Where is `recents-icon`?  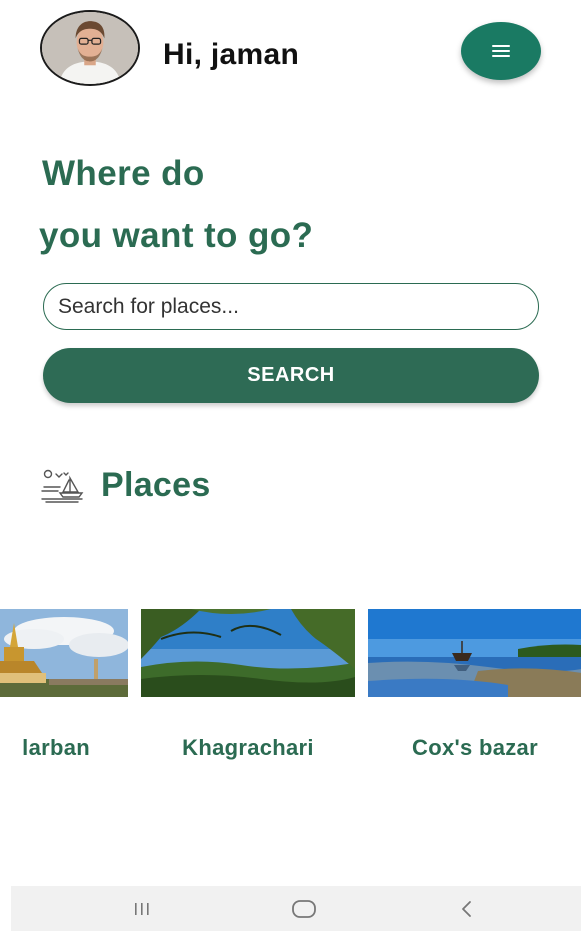 recents-icon is located at coordinates (142, 908).